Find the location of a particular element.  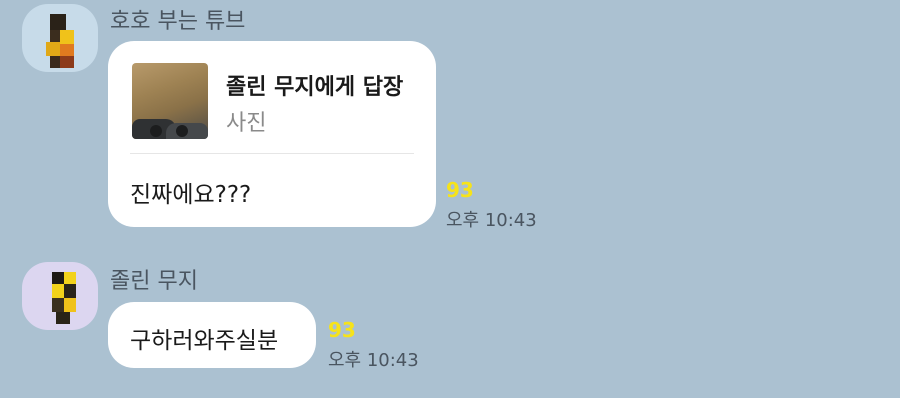

message-text: 구하러와주실분 is located at coordinates (204, 341).